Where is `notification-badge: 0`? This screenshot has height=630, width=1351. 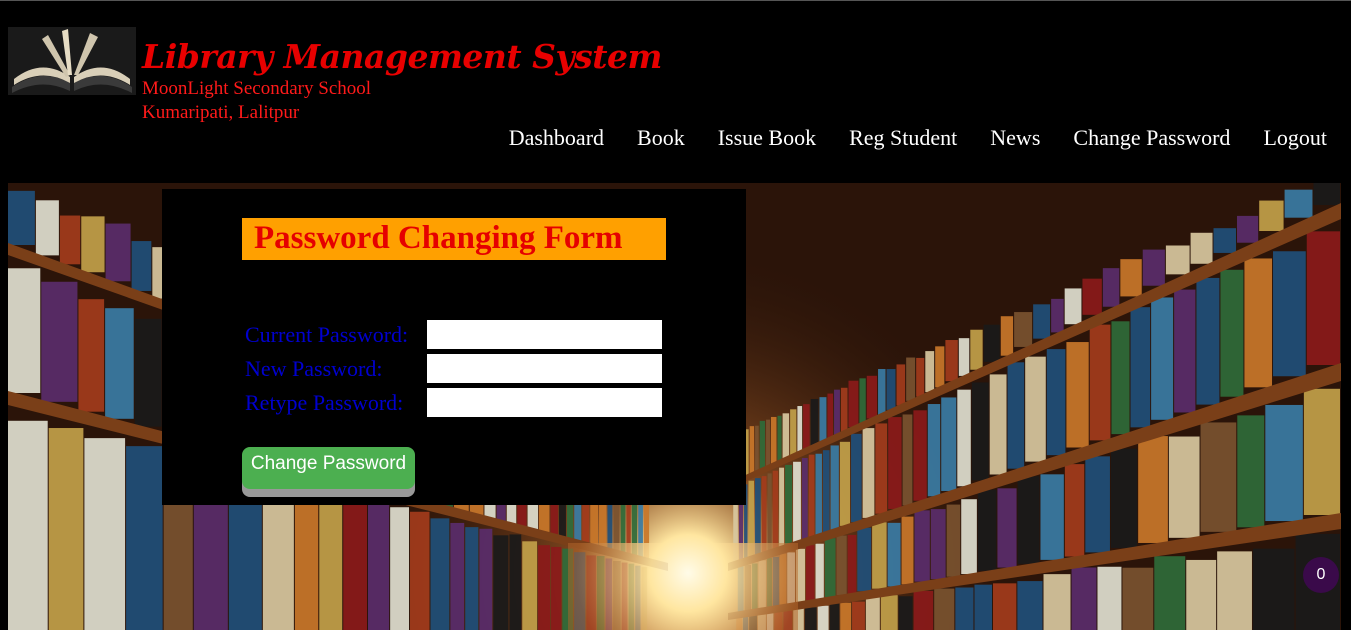
notification-badge: 0 is located at coordinates (1321, 575).